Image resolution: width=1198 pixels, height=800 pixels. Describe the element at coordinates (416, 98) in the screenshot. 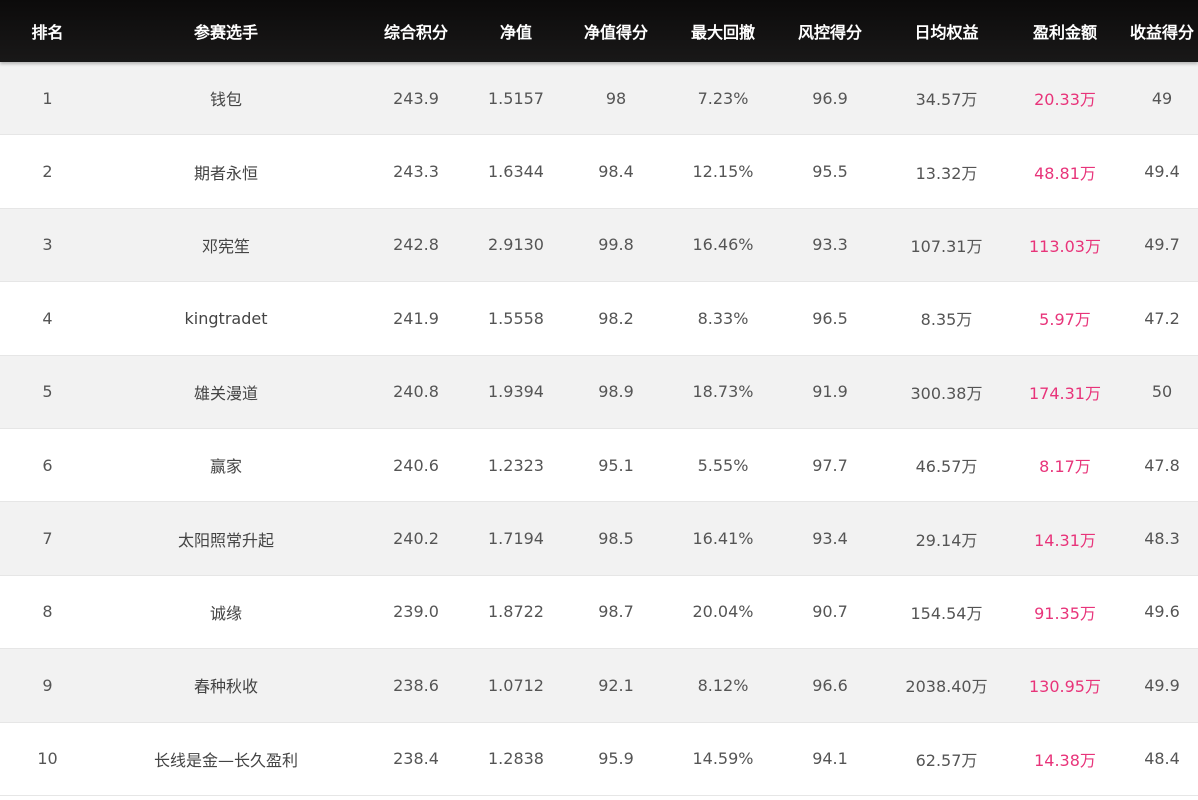

I see `total-score-cell: 243.9` at that location.